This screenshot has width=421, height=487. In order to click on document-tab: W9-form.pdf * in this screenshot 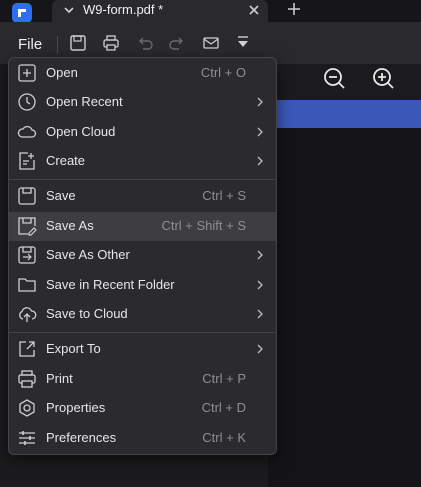, I will do `click(160, 11)`.